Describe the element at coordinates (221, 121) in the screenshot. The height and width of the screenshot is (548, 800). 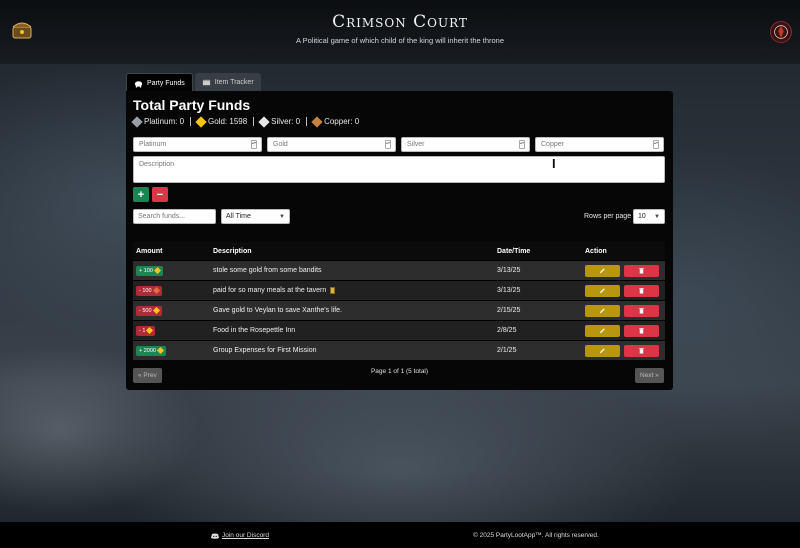
I see `balance-gold: Gold: 1598` at that location.